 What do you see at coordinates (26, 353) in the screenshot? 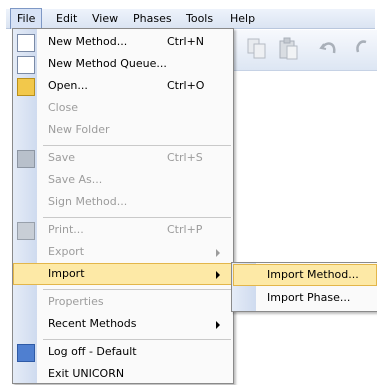
I see `log-off-icon` at bounding box center [26, 353].